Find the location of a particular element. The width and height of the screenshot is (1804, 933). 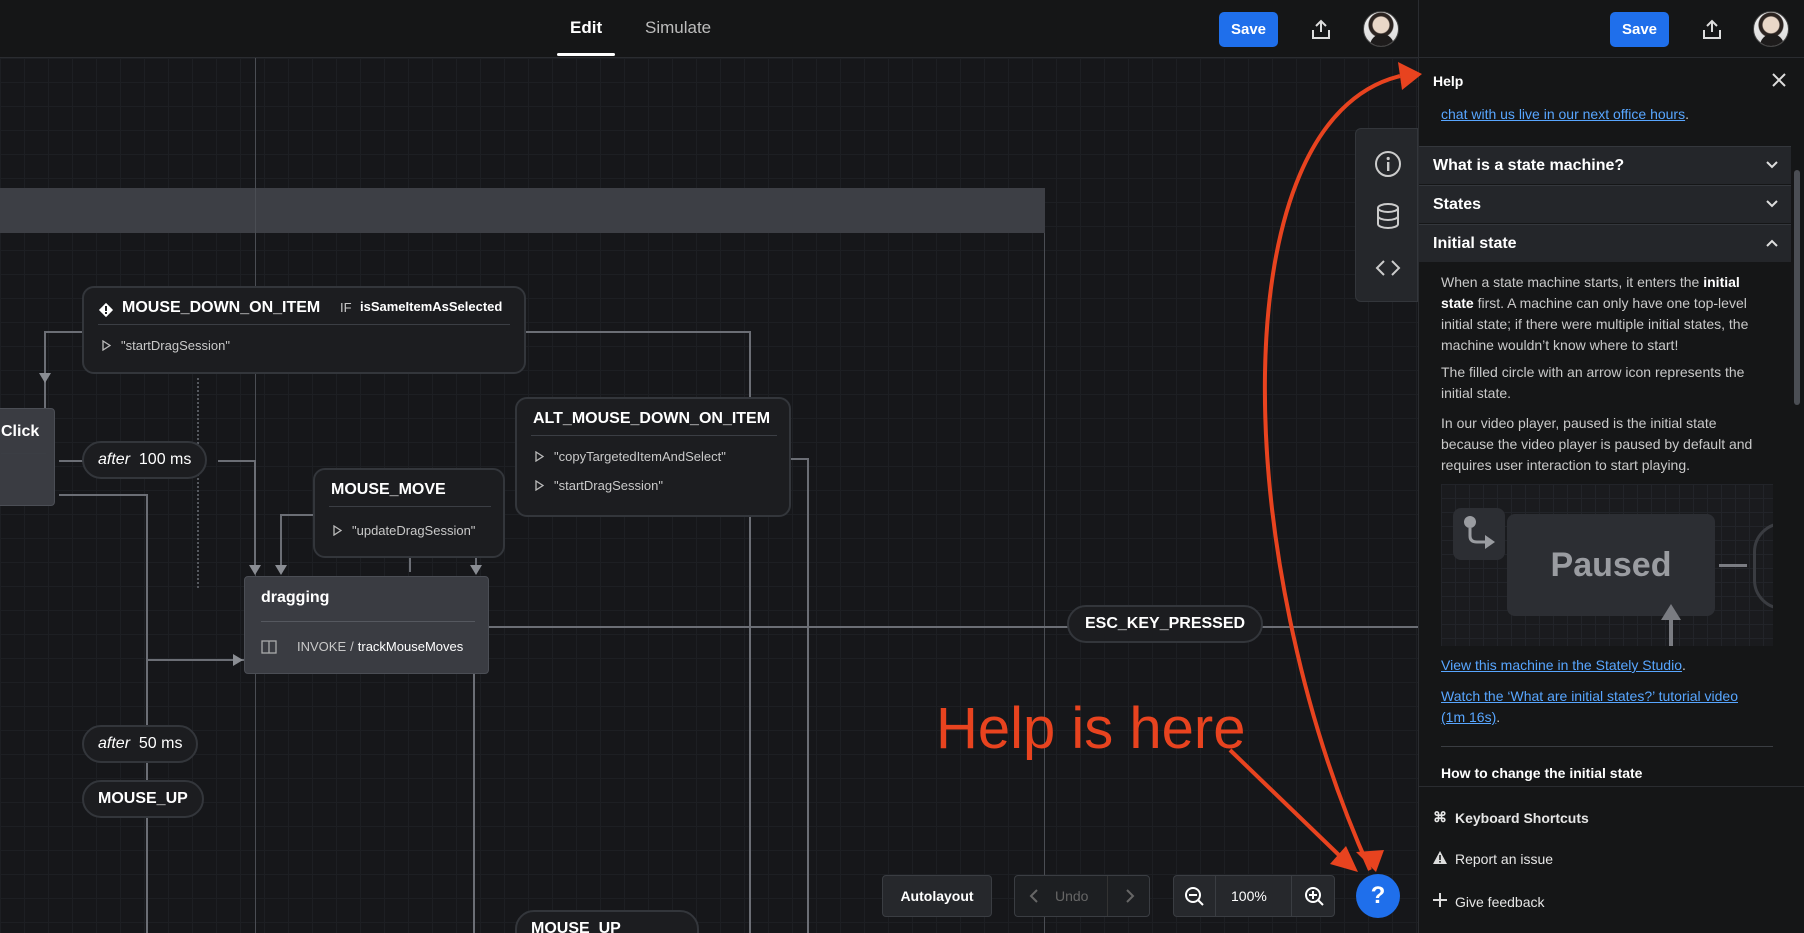

delayed-transition-after-100ms: after 100 ms is located at coordinates (145, 460).